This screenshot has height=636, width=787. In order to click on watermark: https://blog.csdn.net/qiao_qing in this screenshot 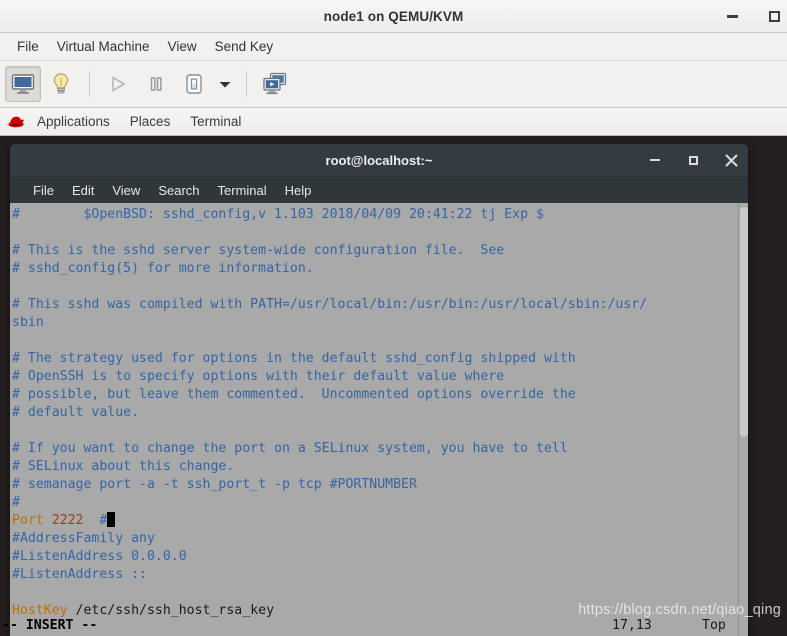, I will do `click(679, 610)`.